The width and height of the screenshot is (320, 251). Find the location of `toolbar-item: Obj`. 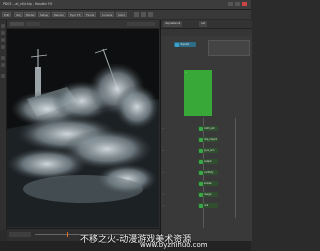

toolbar-item: Obj is located at coordinates (18, 14).